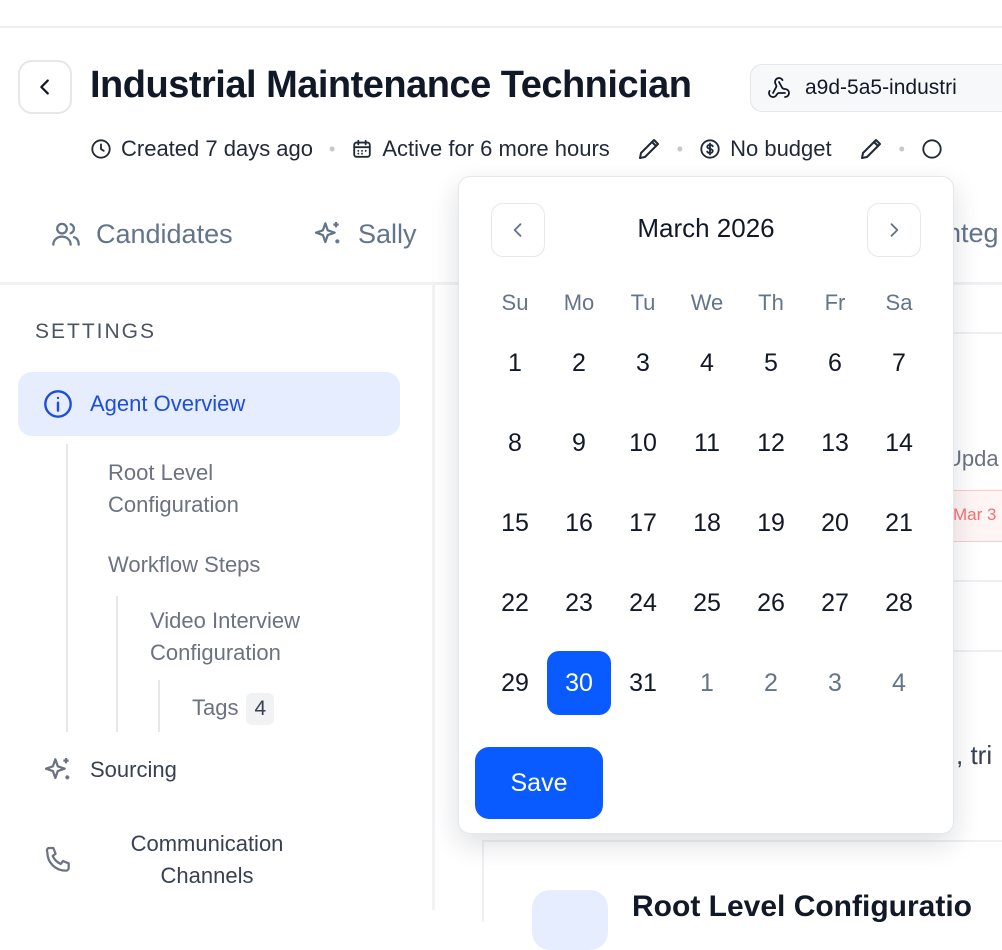 Image resolution: width=1002 pixels, height=950 pixels. Describe the element at coordinates (168, 403) in the screenshot. I see `sidebar-item-label: Agent Overview` at that location.